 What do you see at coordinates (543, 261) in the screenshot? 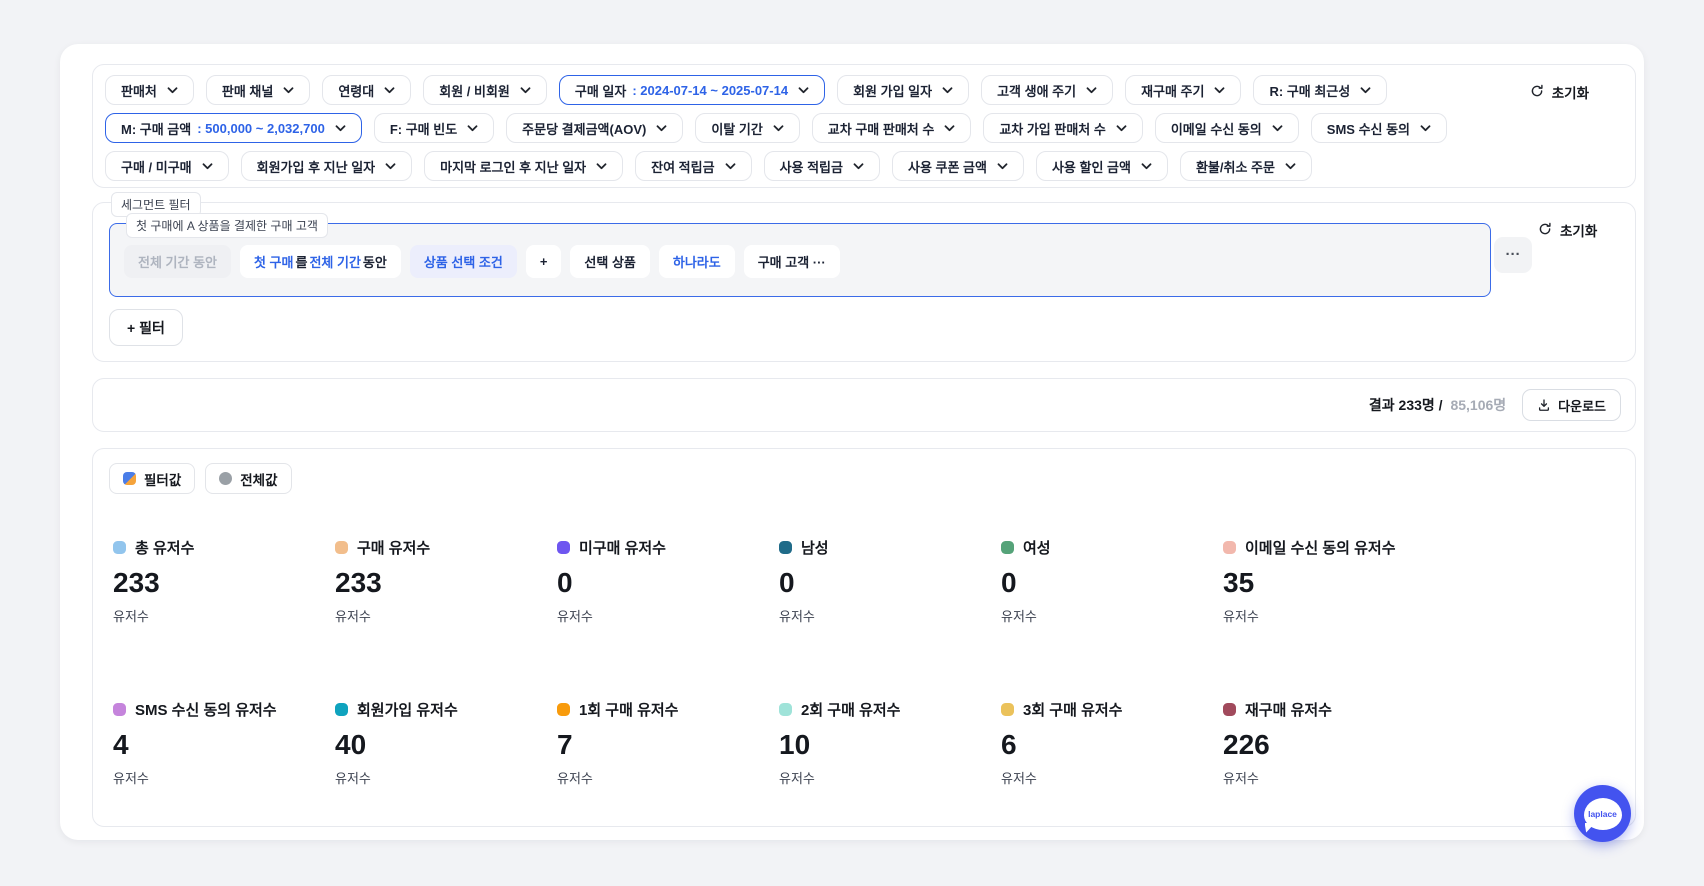
I see `segment-pill: +` at bounding box center [543, 261].